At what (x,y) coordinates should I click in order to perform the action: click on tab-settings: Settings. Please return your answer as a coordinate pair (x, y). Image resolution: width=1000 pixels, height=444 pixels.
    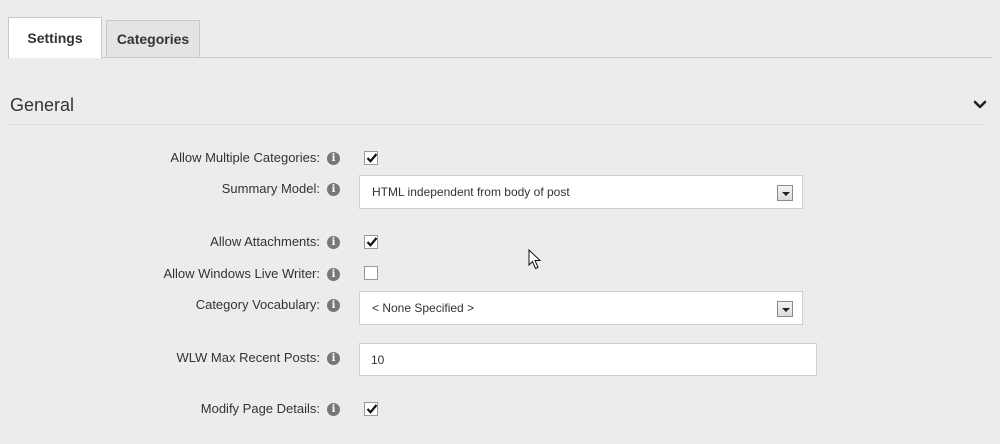
    Looking at the image, I should click on (55, 37).